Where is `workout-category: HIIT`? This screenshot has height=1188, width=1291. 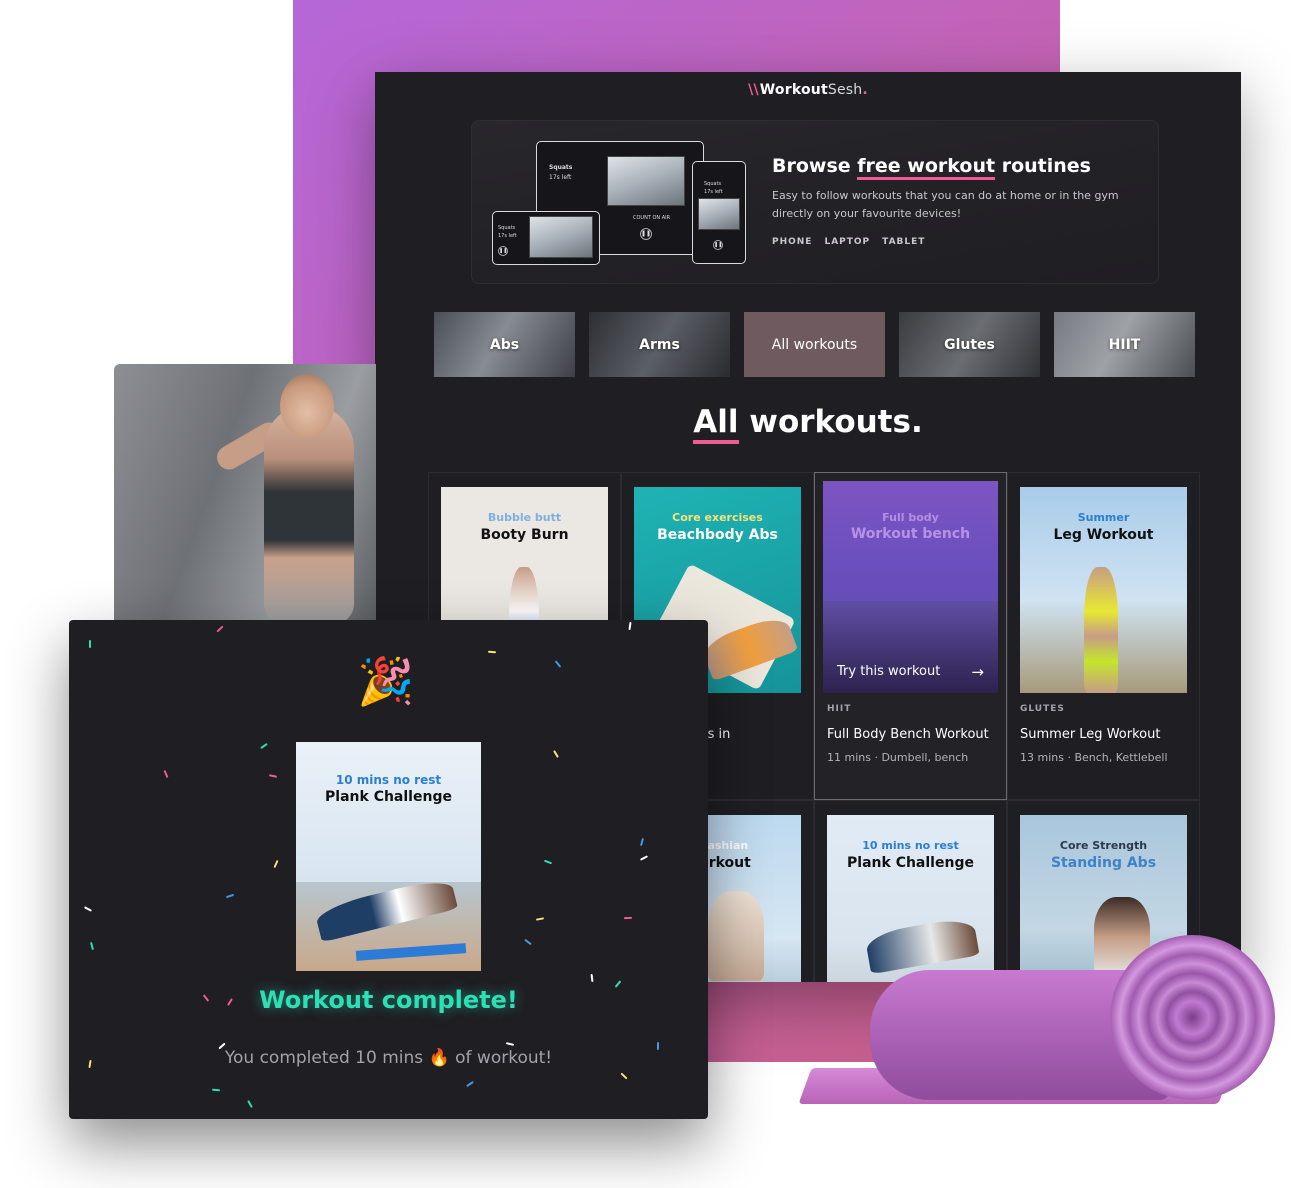 workout-category: HIIT is located at coordinates (839, 709).